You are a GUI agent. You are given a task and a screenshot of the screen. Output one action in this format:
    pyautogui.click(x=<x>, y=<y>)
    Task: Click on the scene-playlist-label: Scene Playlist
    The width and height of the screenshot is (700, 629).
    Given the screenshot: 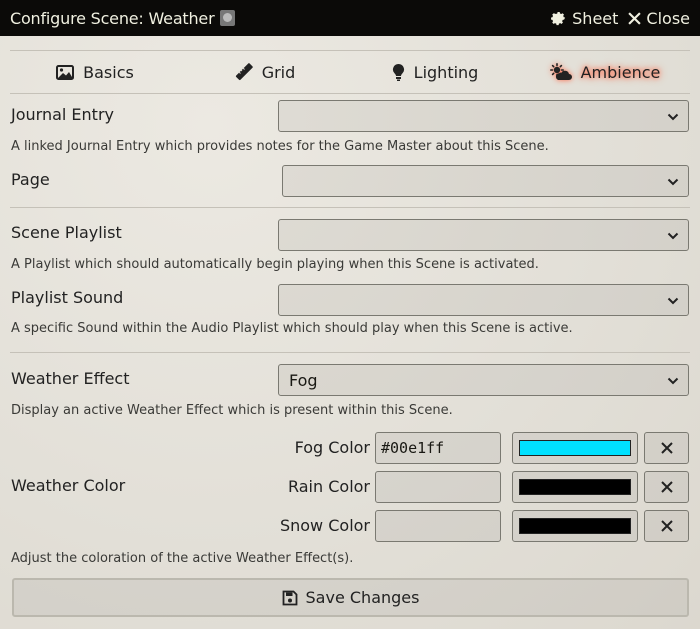 What is the action you would take?
    pyautogui.click(x=66, y=232)
    